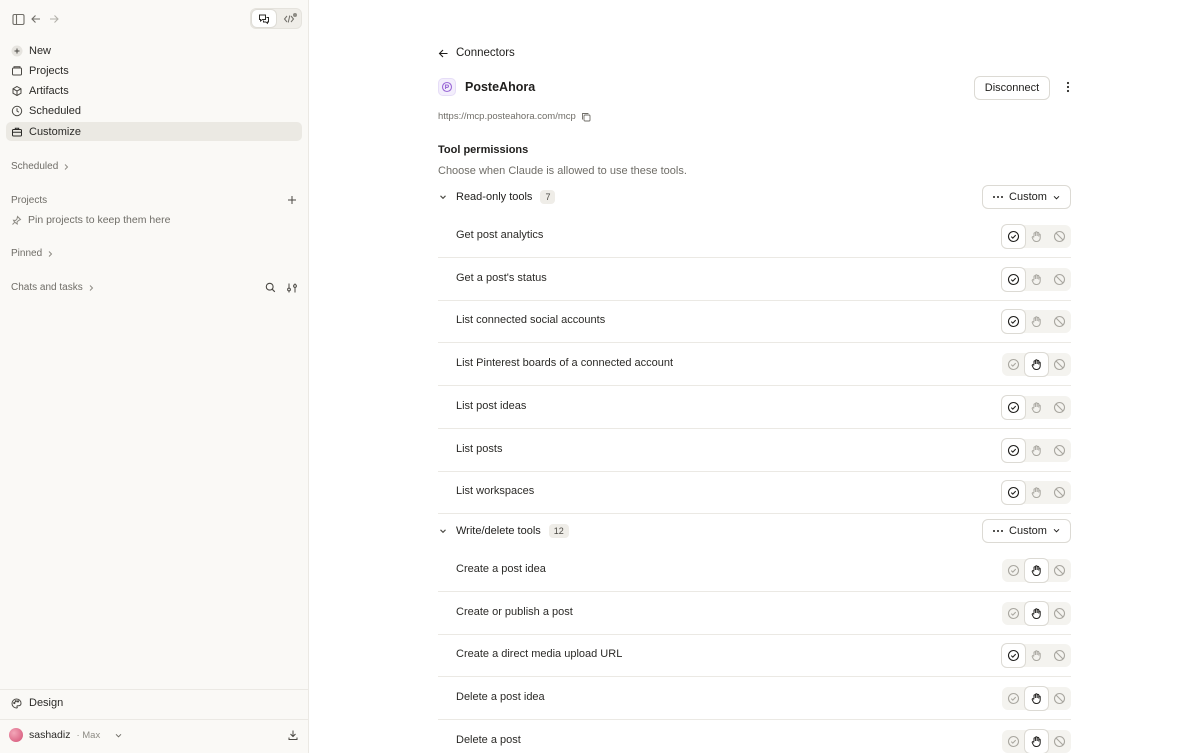 Image resolution: width=1200 pixels, height=753 pixels. What do you see at coordinates (154, 90) in the screenshot?
I see `nav-artifacts: Artifacts` at bounding box center [154, 90].